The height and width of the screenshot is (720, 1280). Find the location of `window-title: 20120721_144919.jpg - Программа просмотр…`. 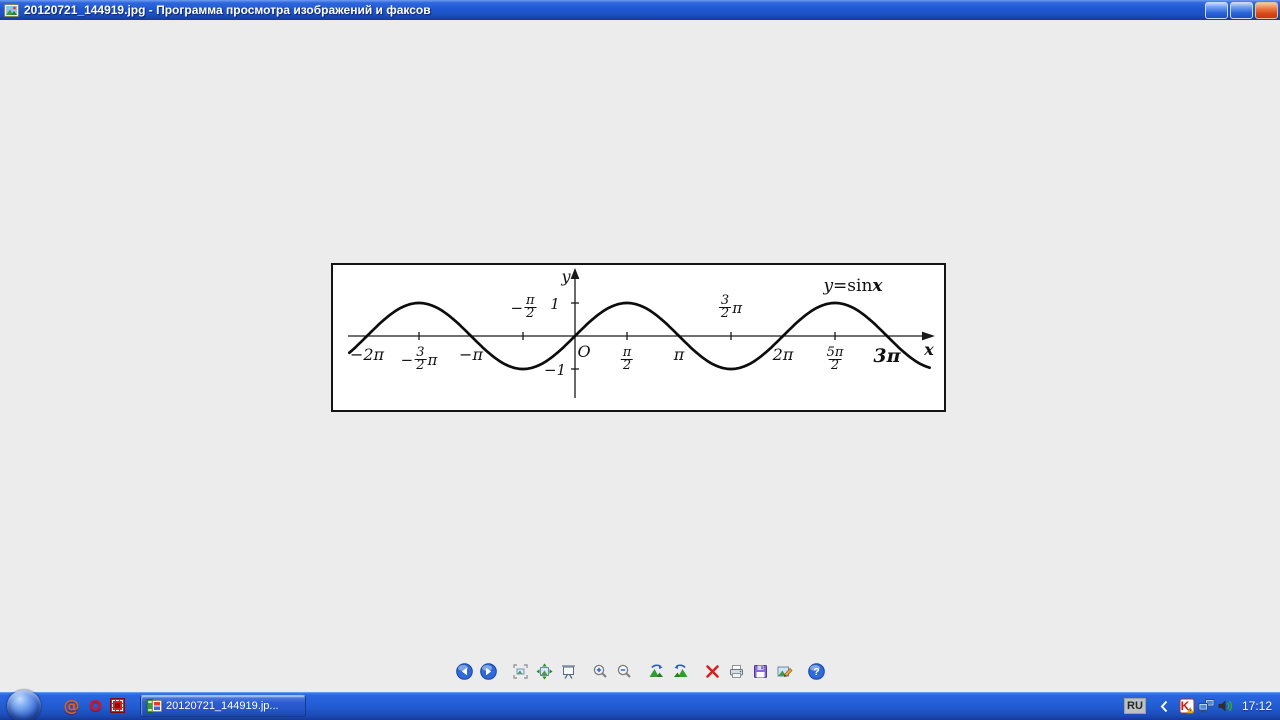

window-title: 20120721_144919.jpg - Программа просмотр… is located at coordinates (227, 10).